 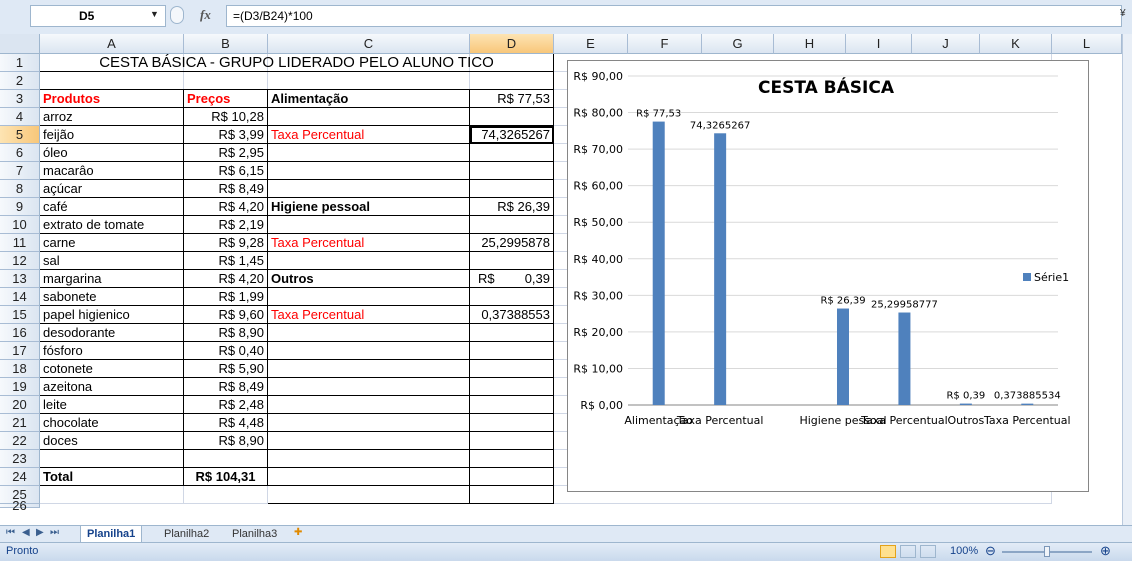 What do you see at coordinates (20, 441) in the screenshot?
I see `row-header-22: 22` at bounding box center [20, 441].